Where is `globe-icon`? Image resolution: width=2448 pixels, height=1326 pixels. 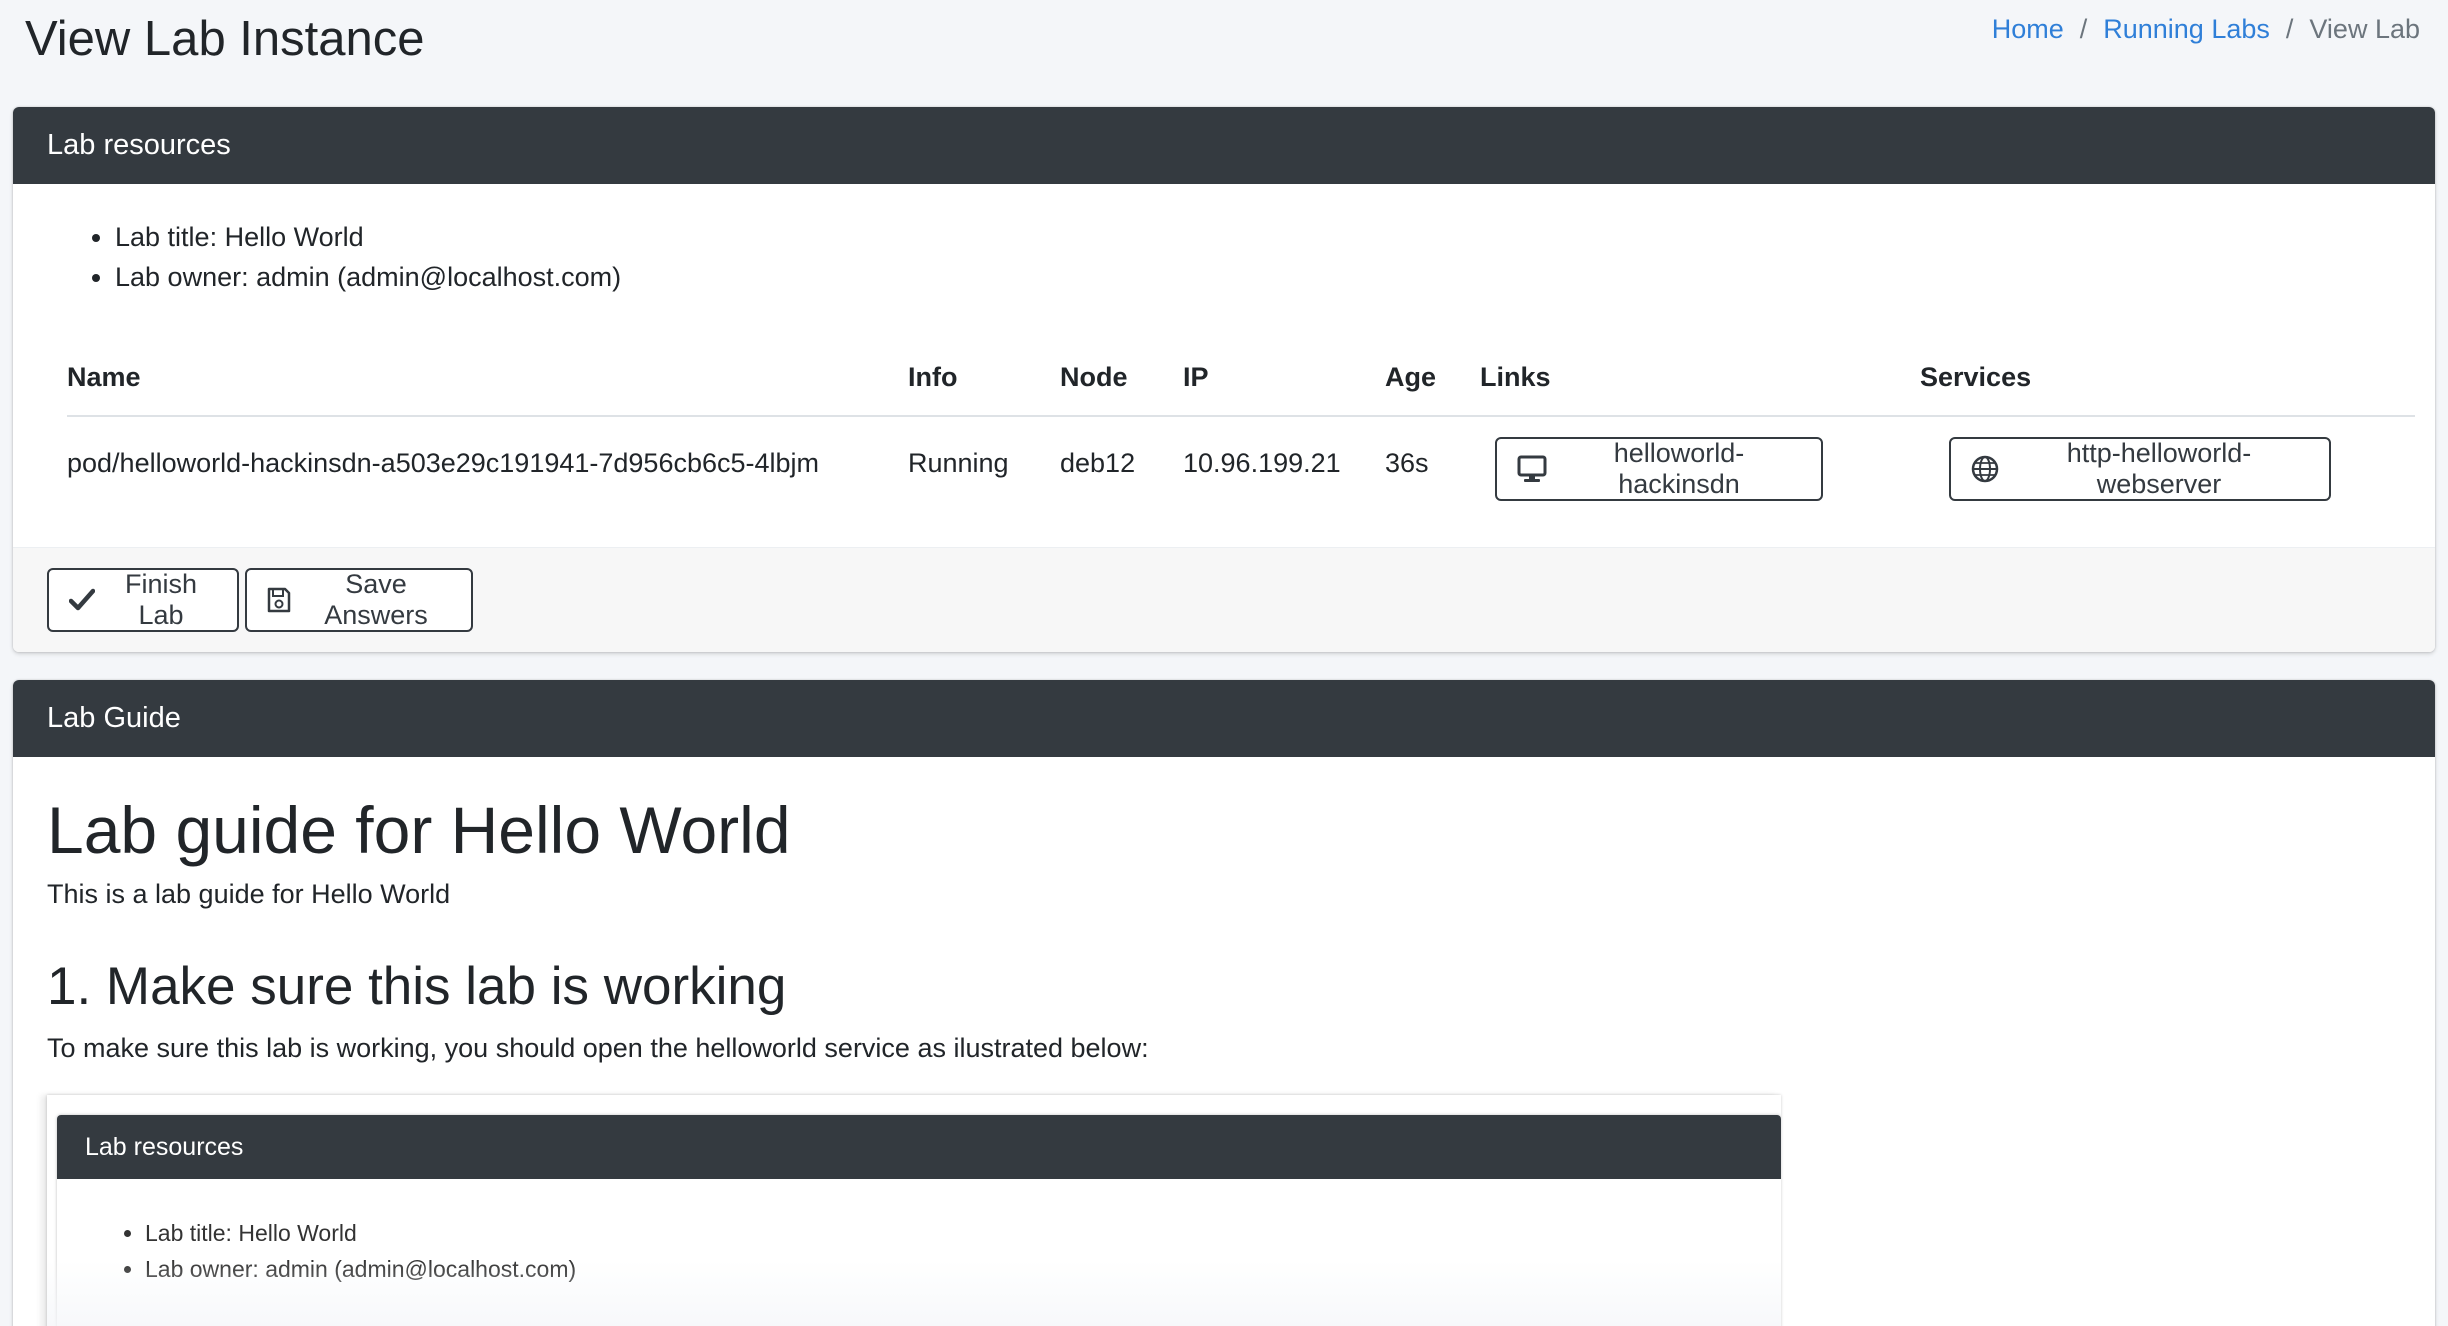 globe-icon is located at coordinates (1985, 469).